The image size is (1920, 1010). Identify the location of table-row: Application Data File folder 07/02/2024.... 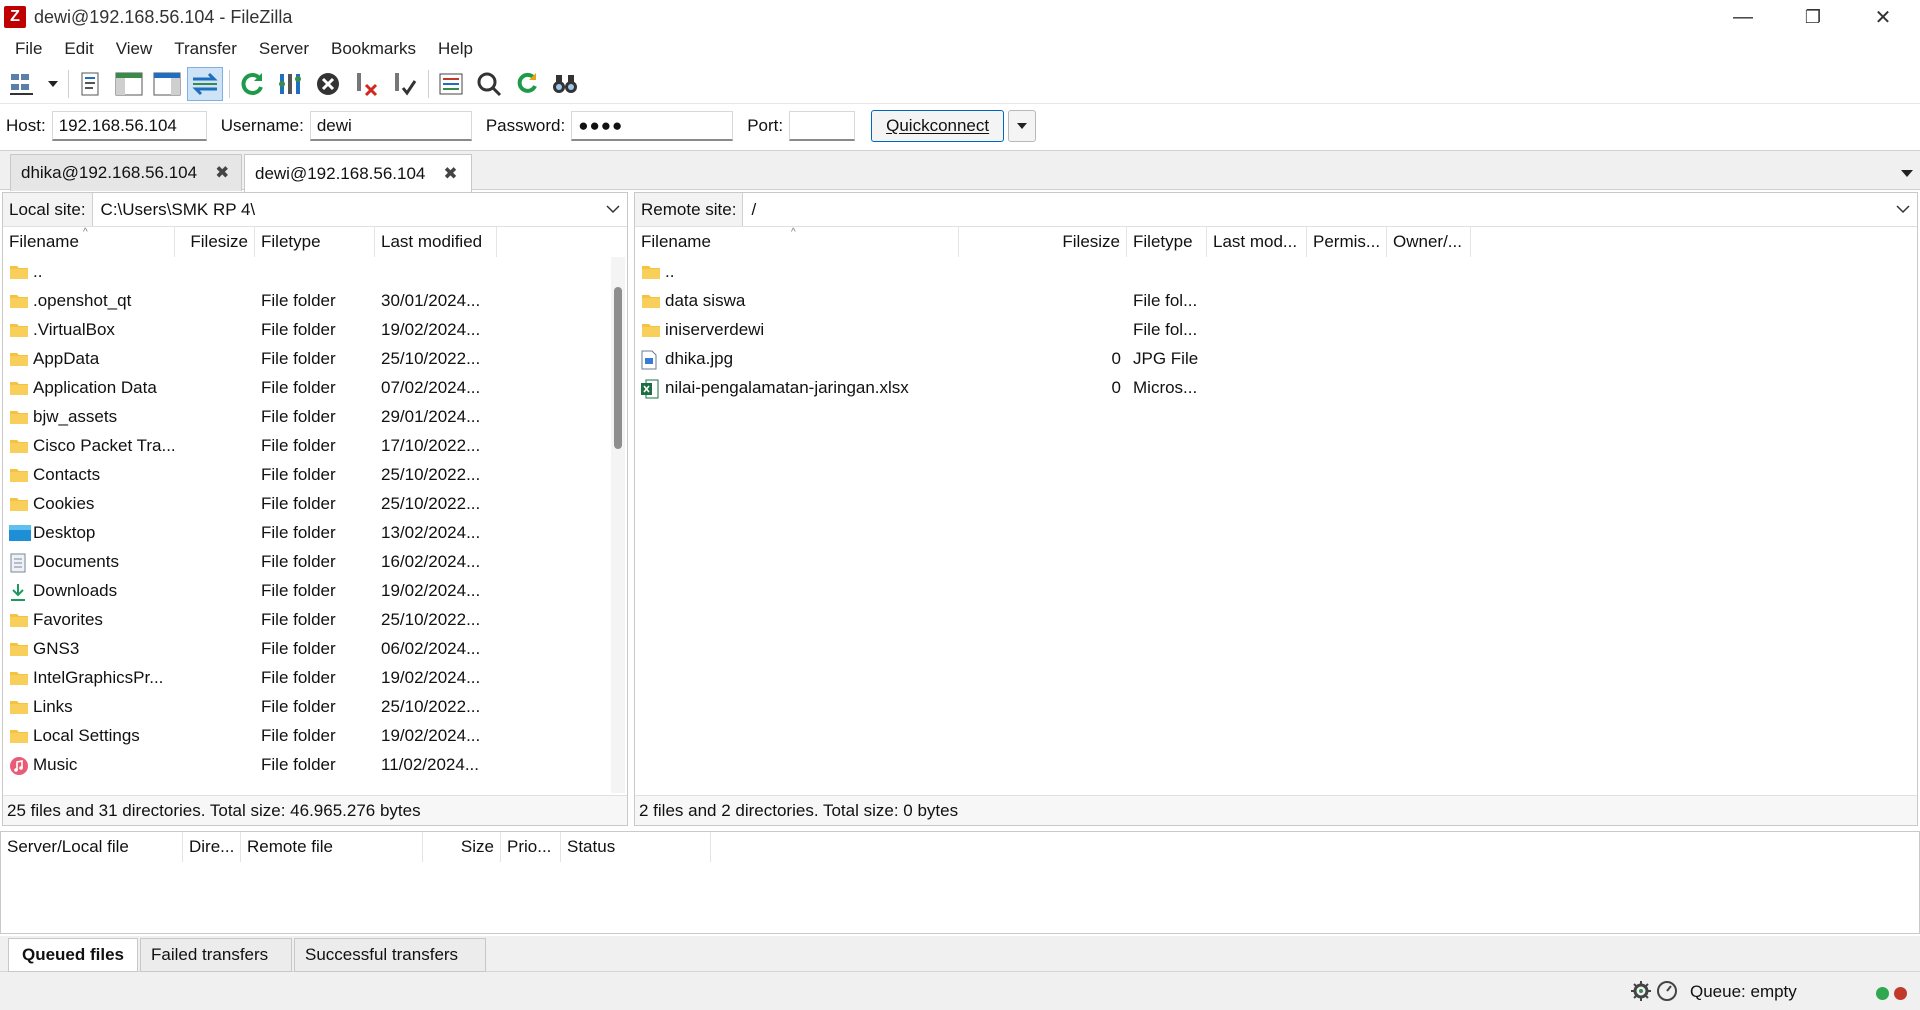
(307, 387).